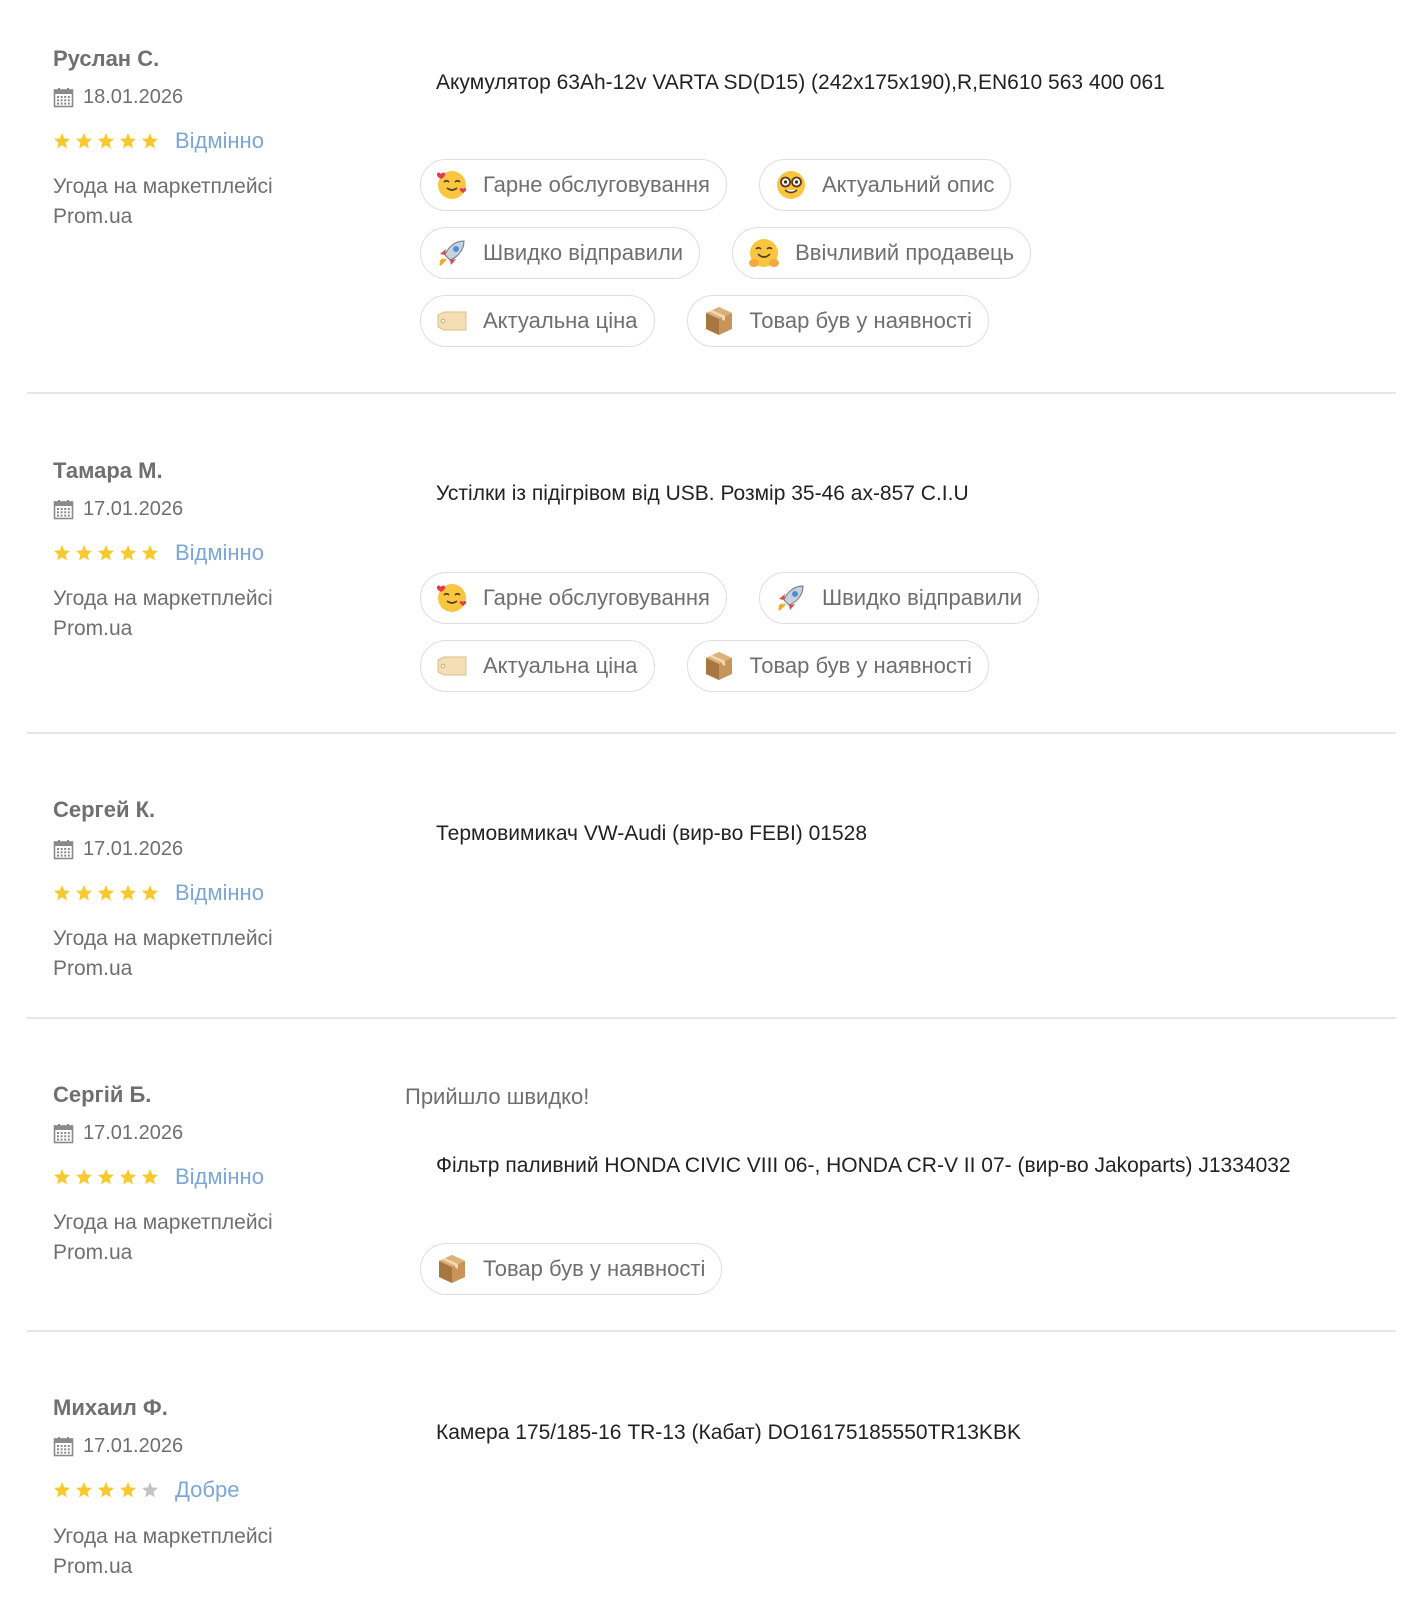  I want to click on review-author: Сергей К., so click(104, 809).